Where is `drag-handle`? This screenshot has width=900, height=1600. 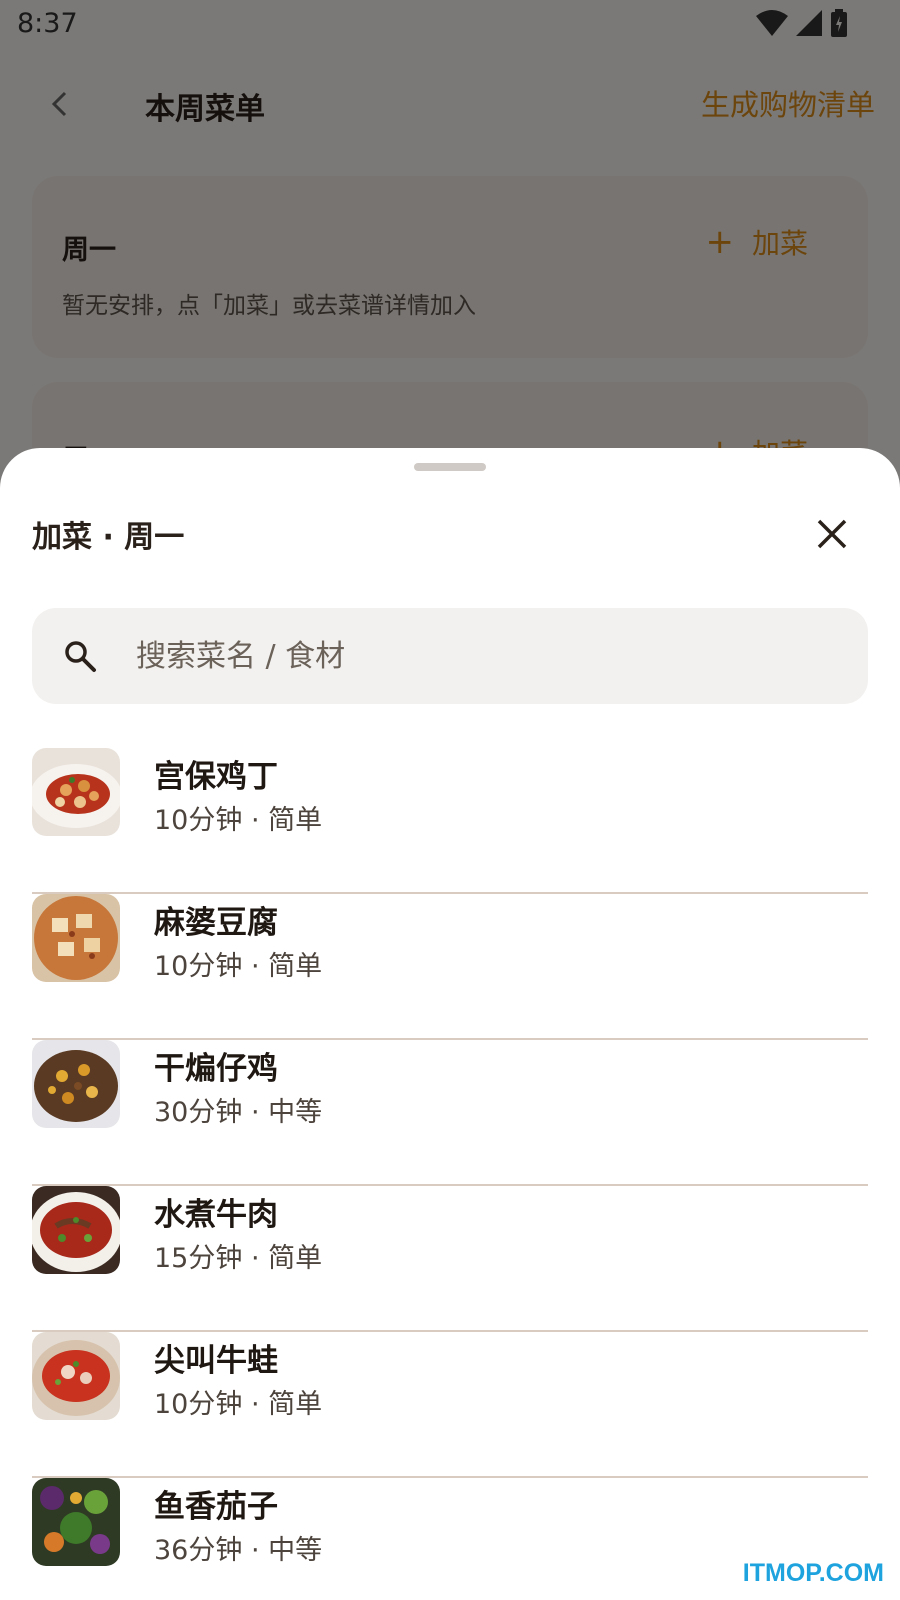 drag-handle is located at coordinates (450, 467).